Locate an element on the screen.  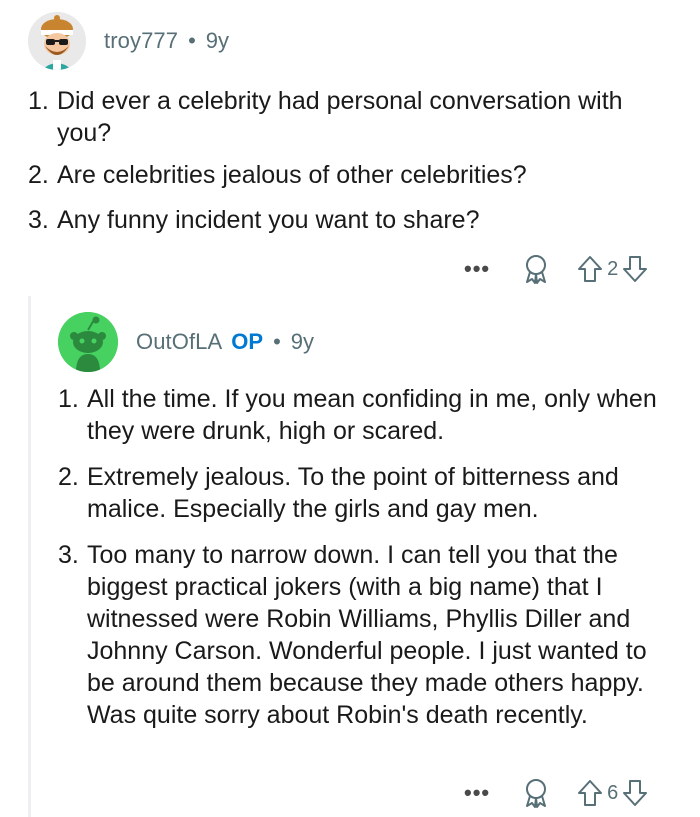
op-badge: OP is located at coordinates (247, 341).